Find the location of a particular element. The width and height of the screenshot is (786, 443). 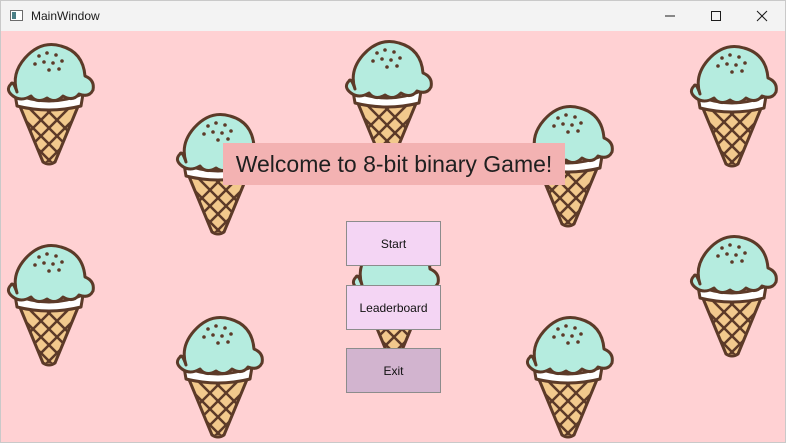

window-title: MainWindow is located at coordinates (65, 16).